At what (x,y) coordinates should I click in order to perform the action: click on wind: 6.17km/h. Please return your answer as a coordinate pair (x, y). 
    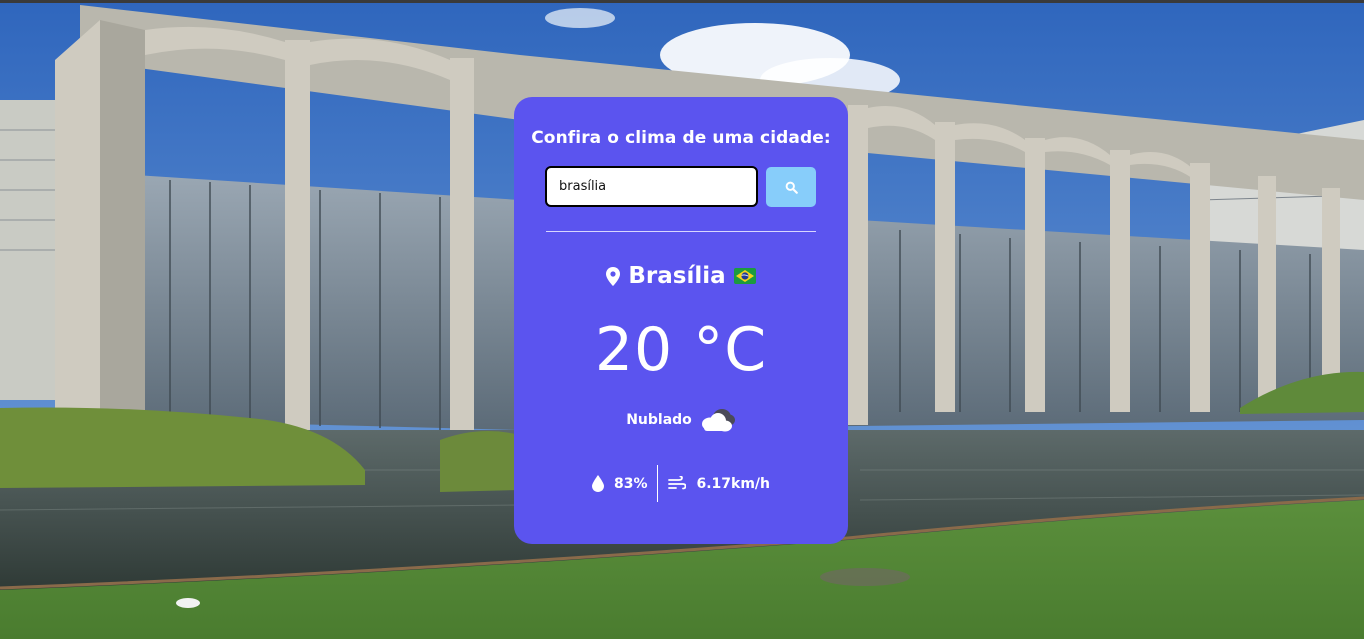
    Looking at the image, I should click on (719, 484).